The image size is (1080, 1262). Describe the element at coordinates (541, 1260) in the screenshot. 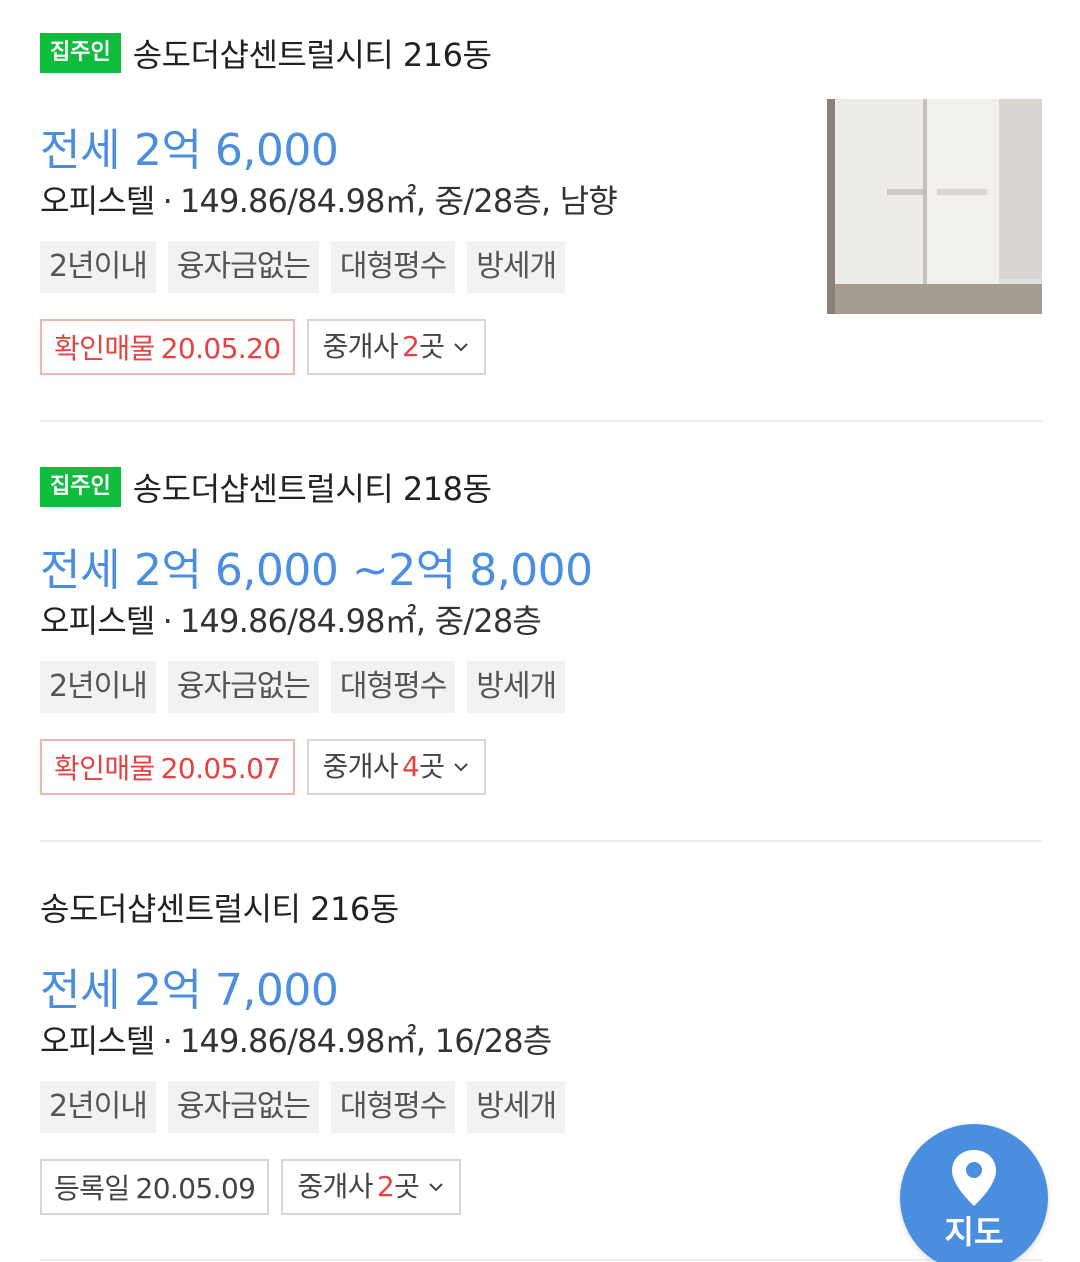

I see `listing-divider` at that location.